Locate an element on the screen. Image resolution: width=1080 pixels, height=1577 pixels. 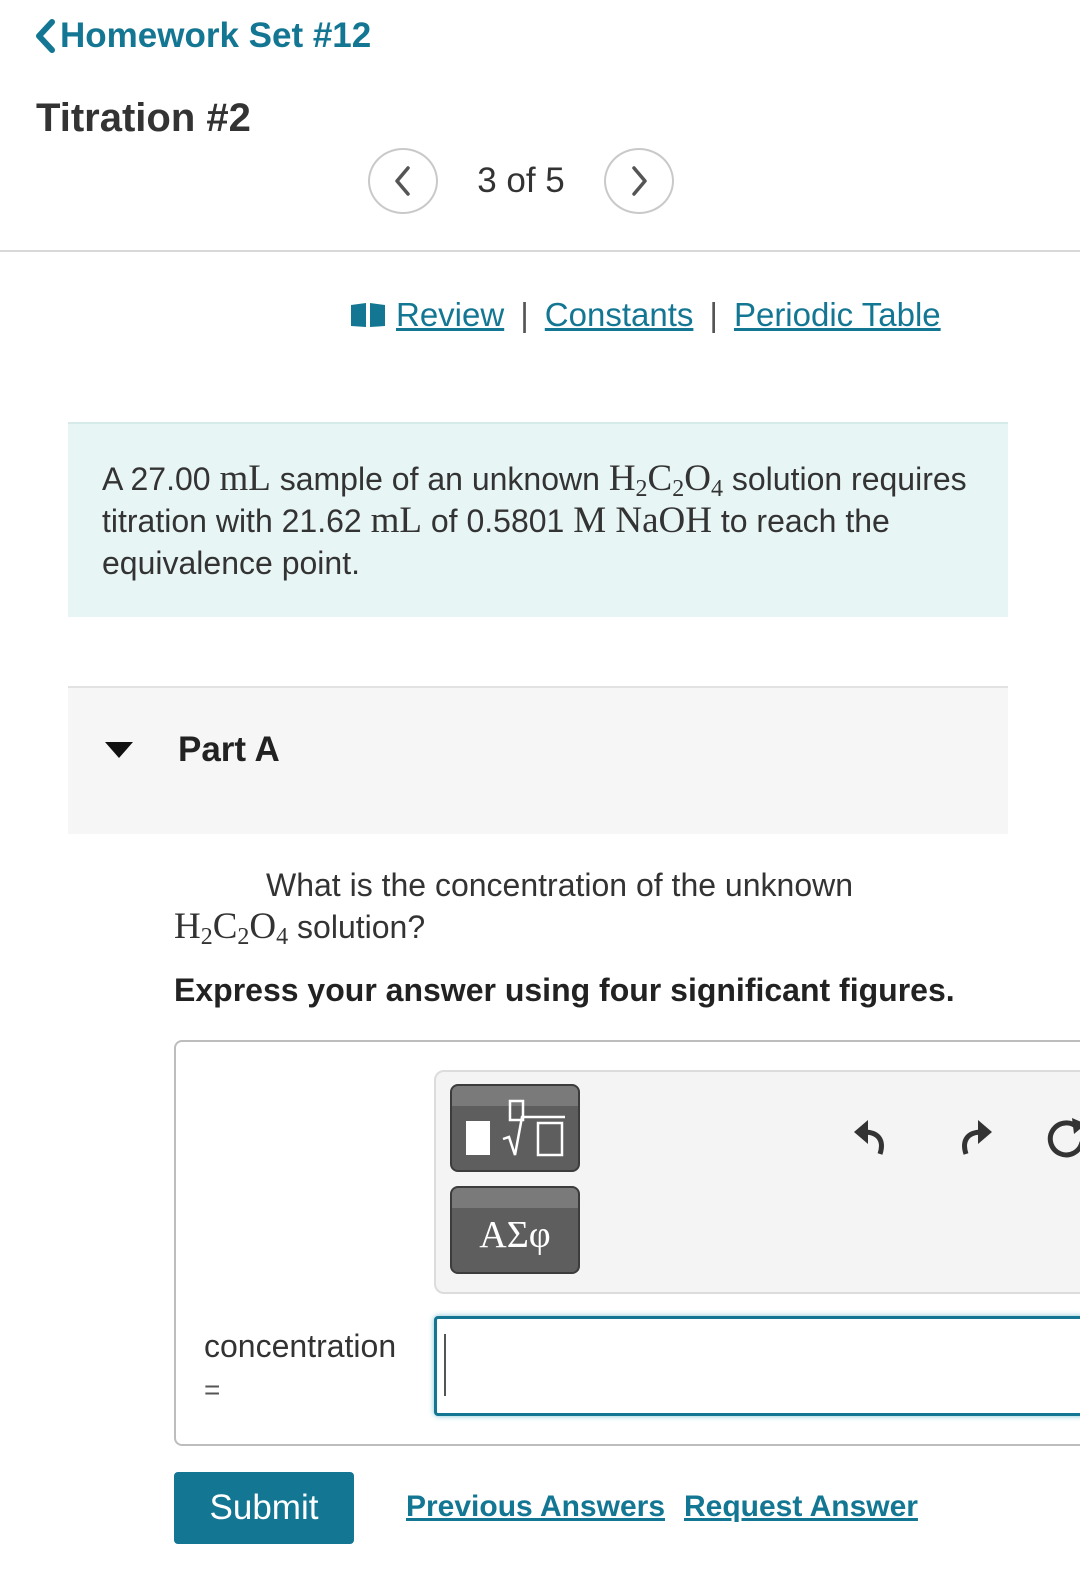
templates-button is located at coordinates (515, 1128).